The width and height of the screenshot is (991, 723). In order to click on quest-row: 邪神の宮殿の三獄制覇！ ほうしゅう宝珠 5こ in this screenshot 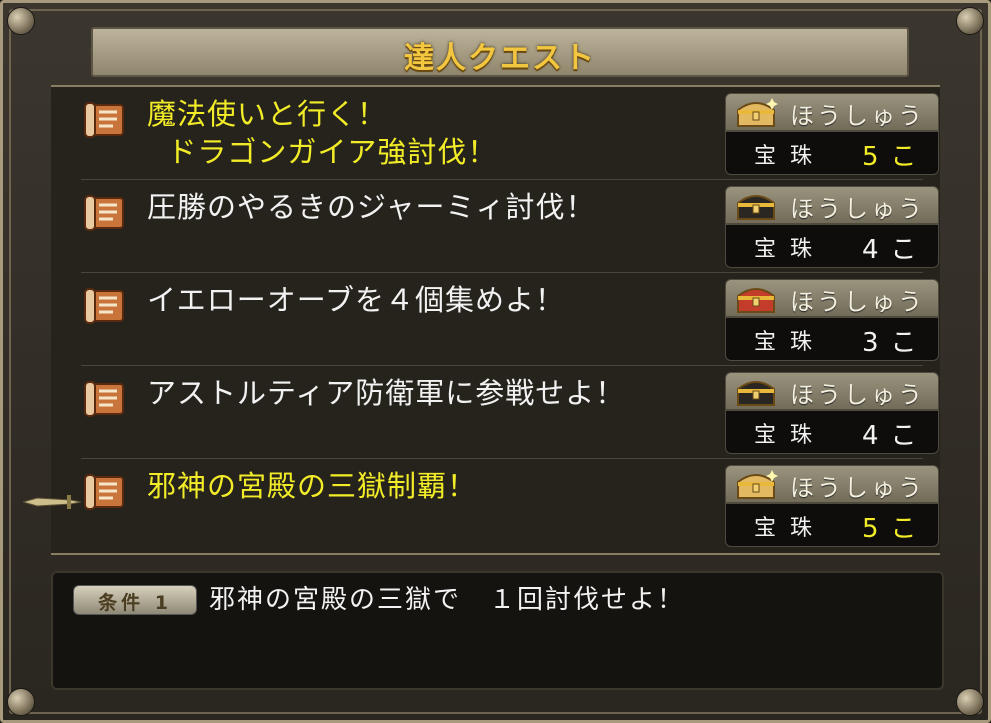, I will do `click(510, 505)`.